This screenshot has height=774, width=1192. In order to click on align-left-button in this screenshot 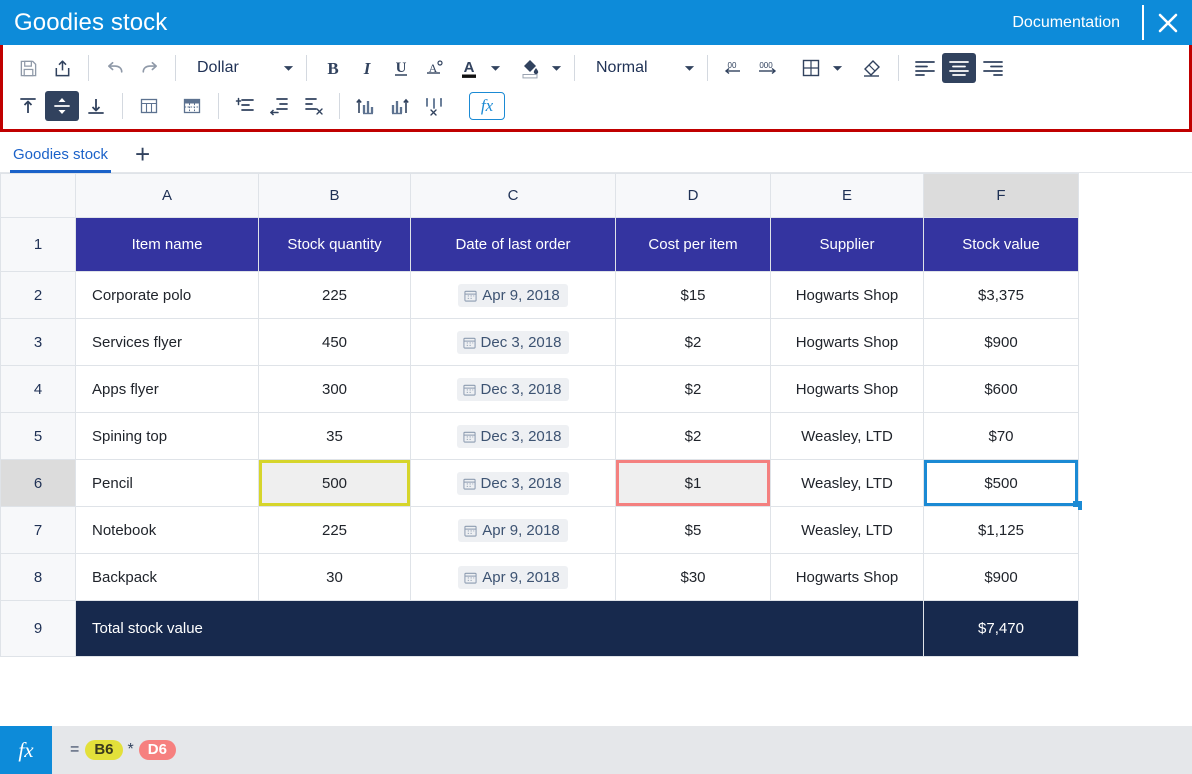, I will do `click(925, 68)`.